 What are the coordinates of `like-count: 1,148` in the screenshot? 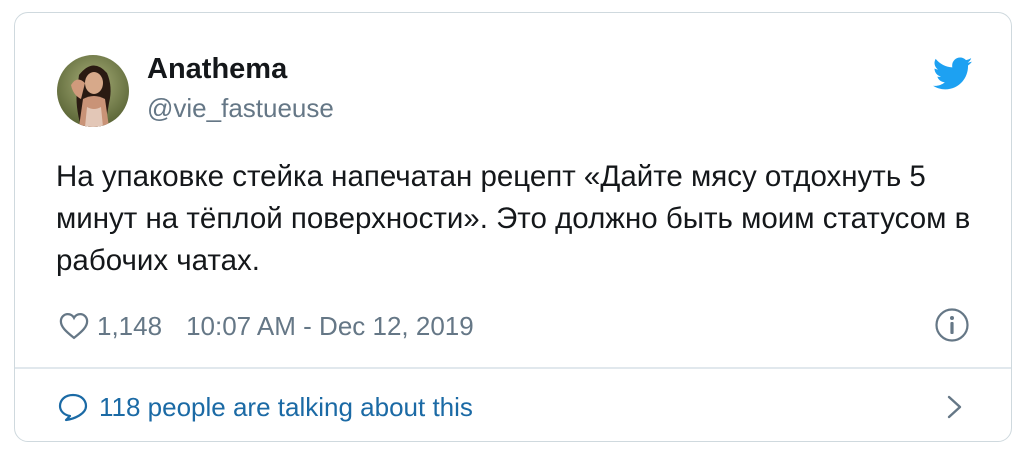 It's located at (129, 326).